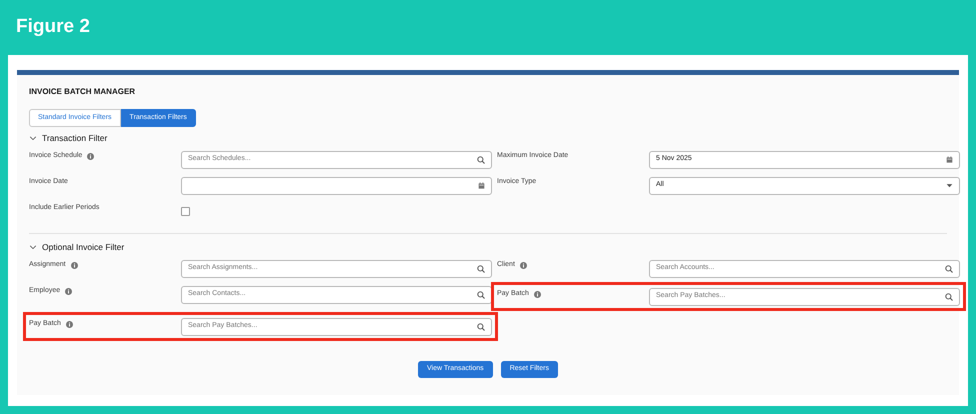  Describe the element at coordinates (53, 27) in the screenshot. I see `figure-title: Figure 2` at that location.